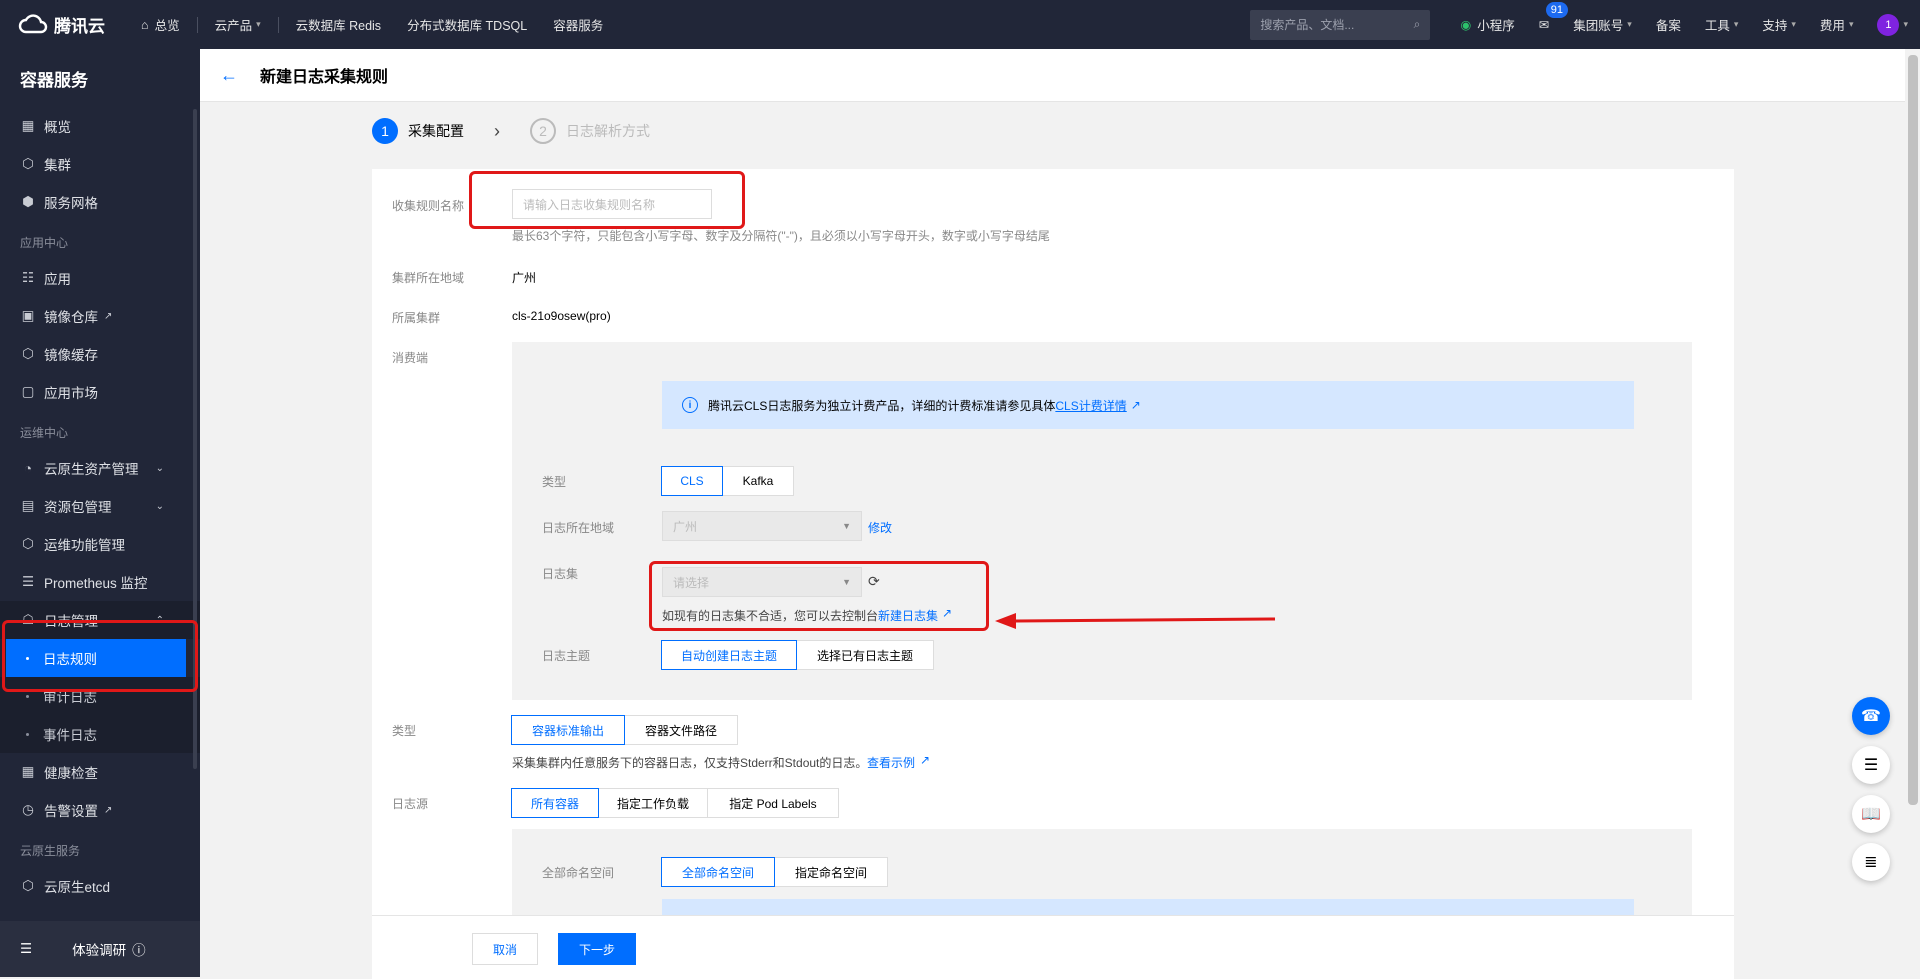  I want to click on assets-icon: ◔, so click(28, 468).